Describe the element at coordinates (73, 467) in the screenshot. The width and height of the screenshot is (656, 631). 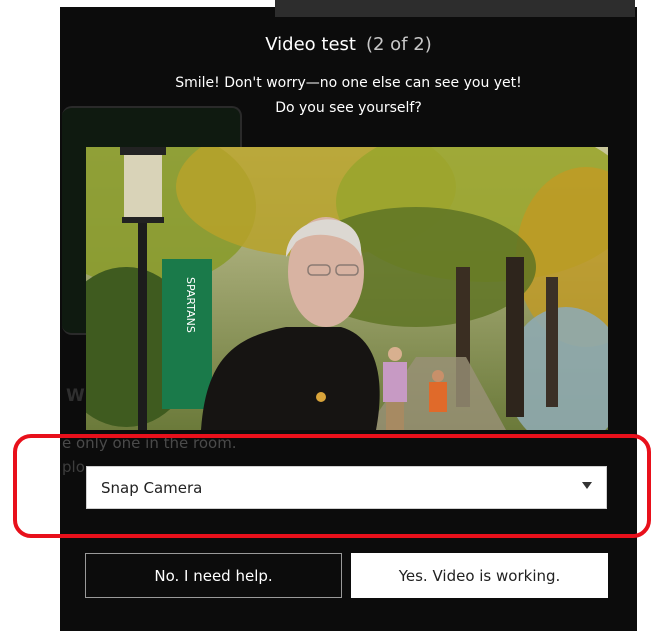
I see `background-text: plo` at that location.